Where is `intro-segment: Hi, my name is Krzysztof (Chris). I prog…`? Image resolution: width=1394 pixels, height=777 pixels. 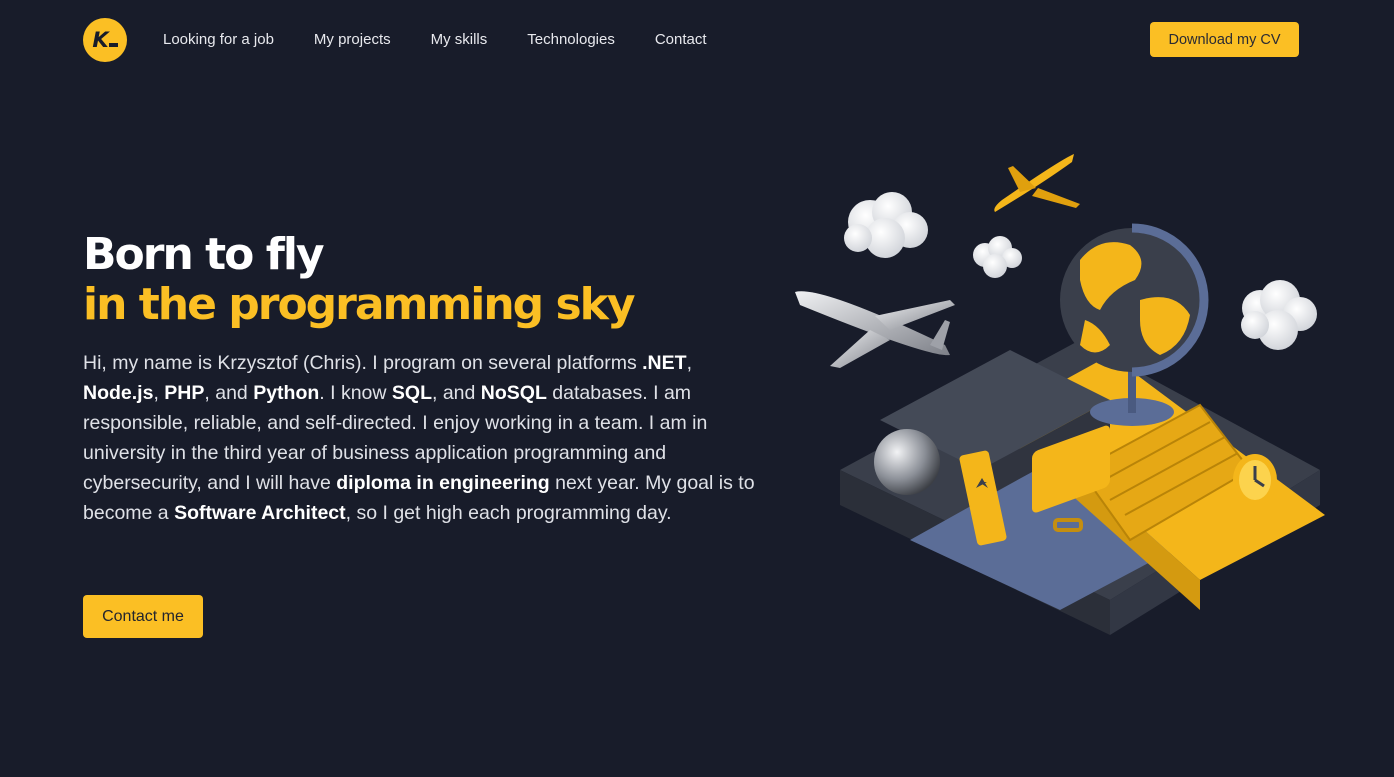 intro-segment: Hi, my name is Krzysztof (Chris). I prog… is located at coordinates (363, 363).